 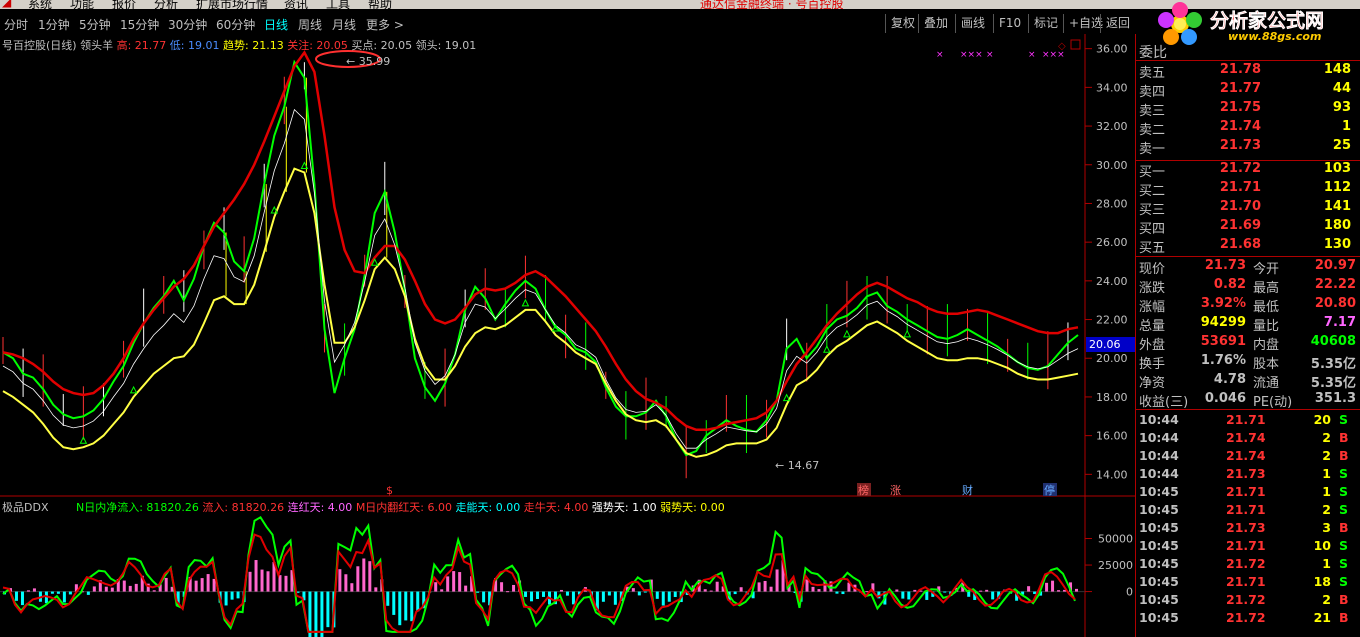 What do you see at coordinates (863, 490) in the screenshot?
I see `event-marker-rank: 榜` at bounding box center [863, 490].